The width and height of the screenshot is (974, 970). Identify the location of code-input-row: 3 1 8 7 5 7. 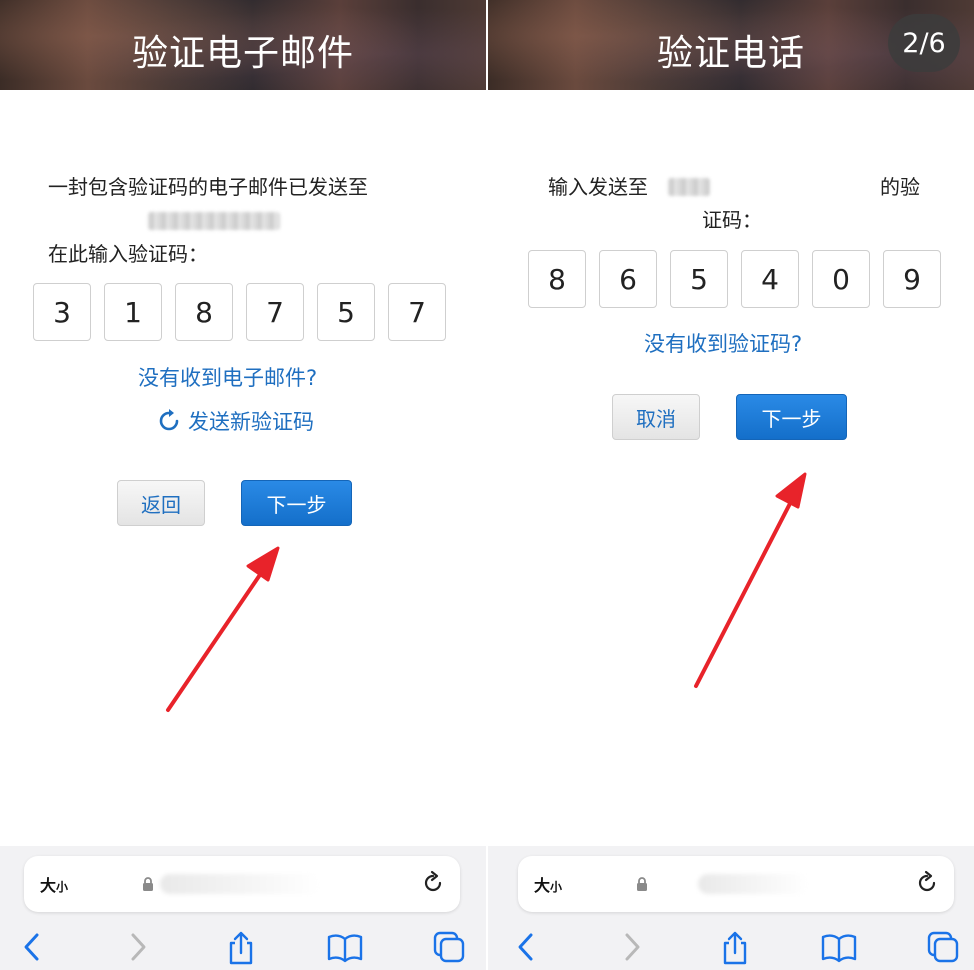
(239, 312).